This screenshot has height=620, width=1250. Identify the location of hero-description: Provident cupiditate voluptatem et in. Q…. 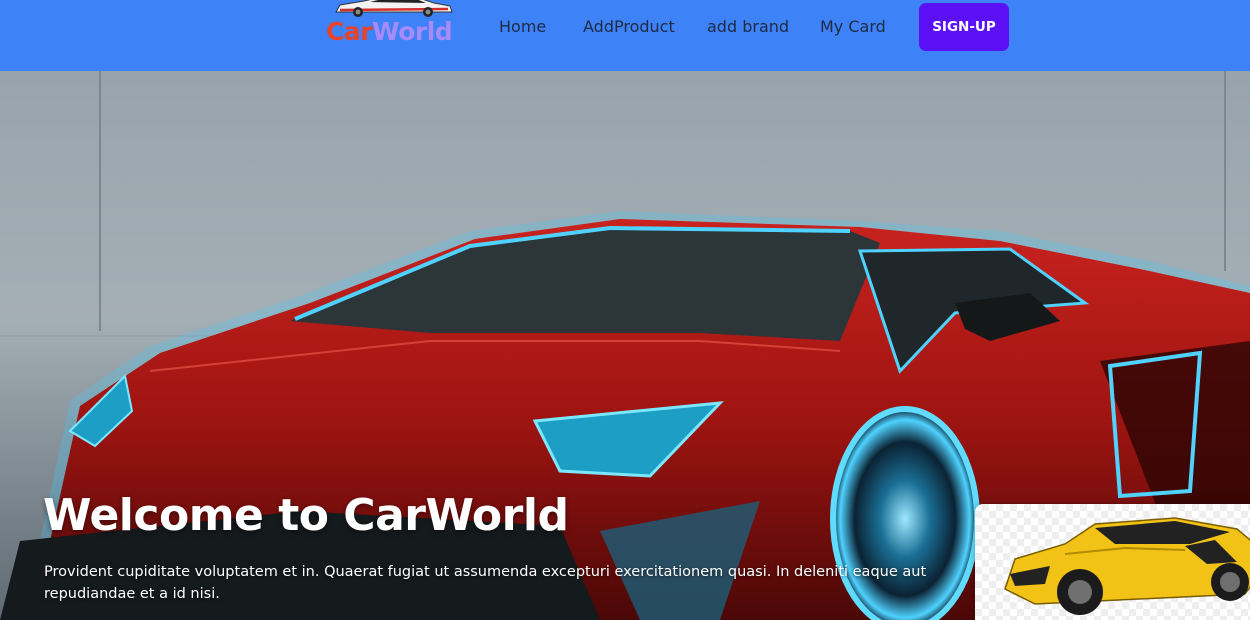
(485, 583).